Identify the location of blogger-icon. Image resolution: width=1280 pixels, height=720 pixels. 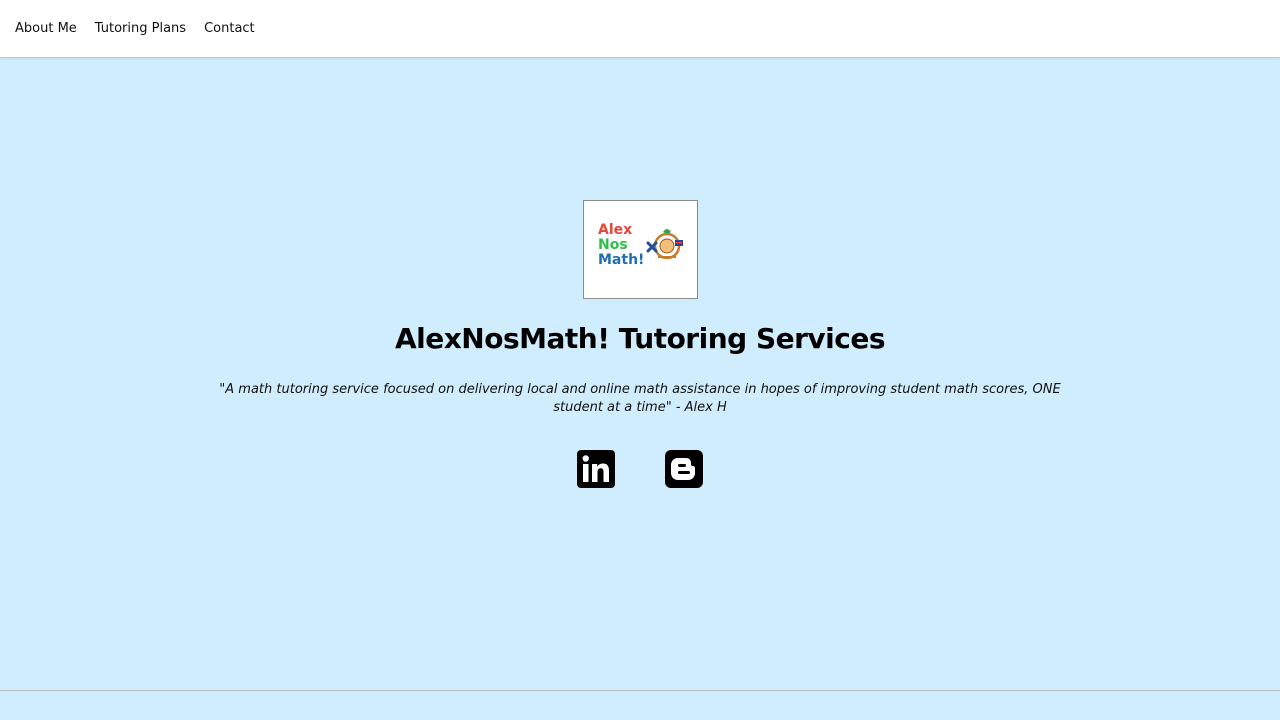
(684, 469).